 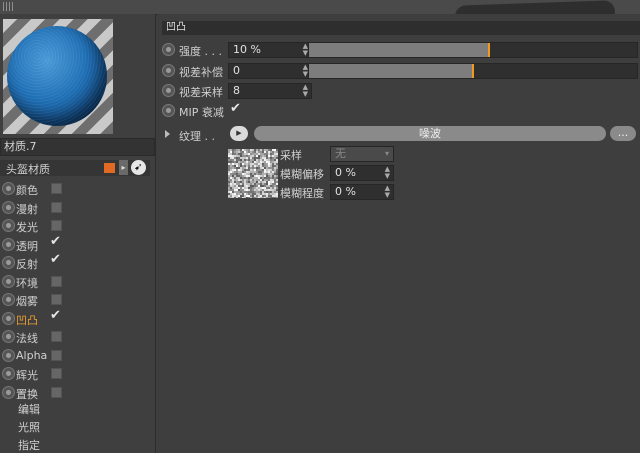 I want to click on channel-item: 辉光, so click(x=75, y=374).